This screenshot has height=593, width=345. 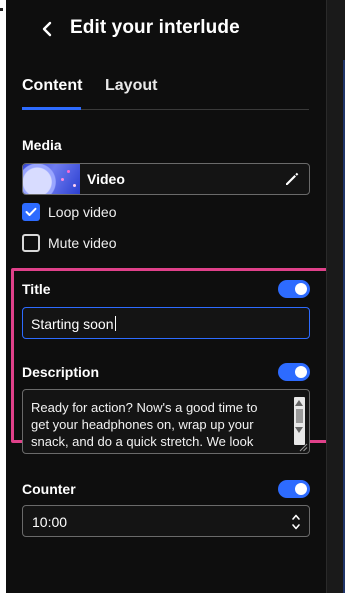 What do you see at coordinates (82, 212) in the screenshot?
I see `loop-video-label: Loop video` at bounding box center [82, 212].